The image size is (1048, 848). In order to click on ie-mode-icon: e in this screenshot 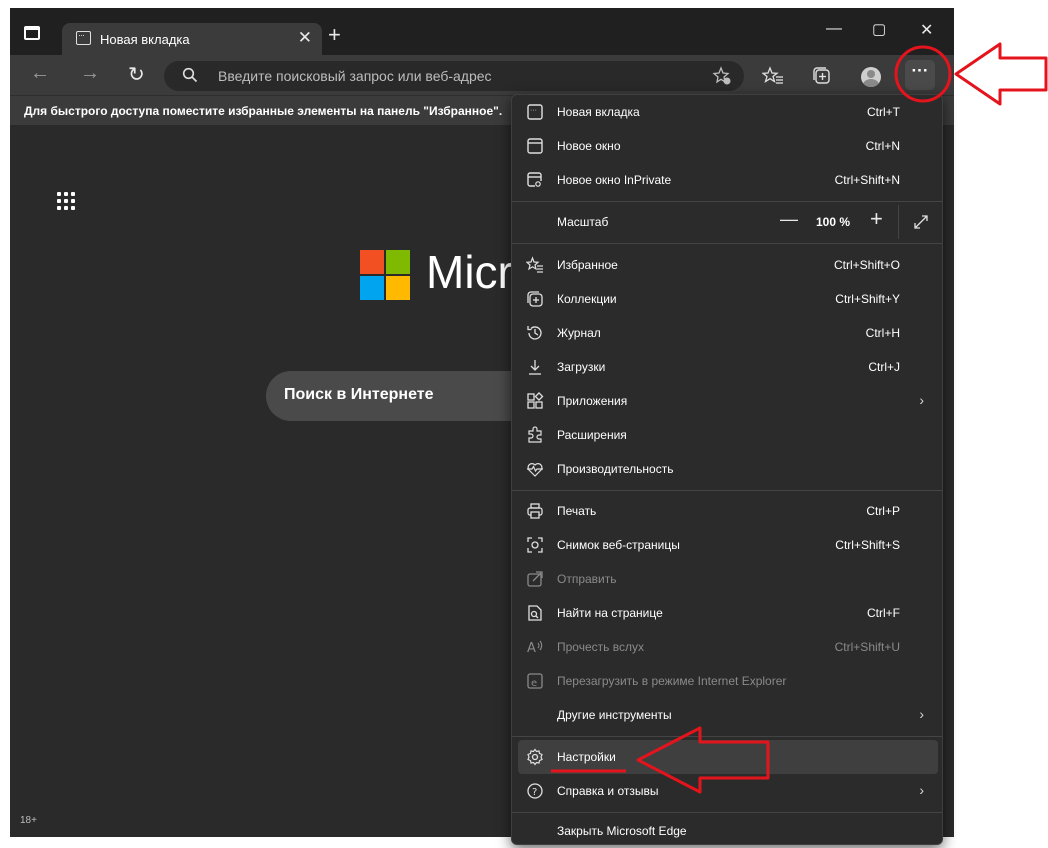, I will do `click(535, 681)`.